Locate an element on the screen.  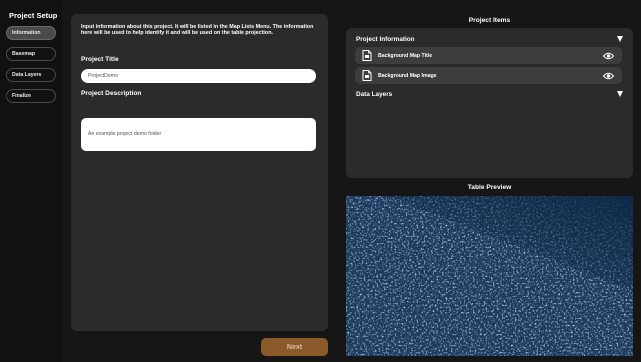
section-data-layers: Data Layers is located at coordinates (489, 94).